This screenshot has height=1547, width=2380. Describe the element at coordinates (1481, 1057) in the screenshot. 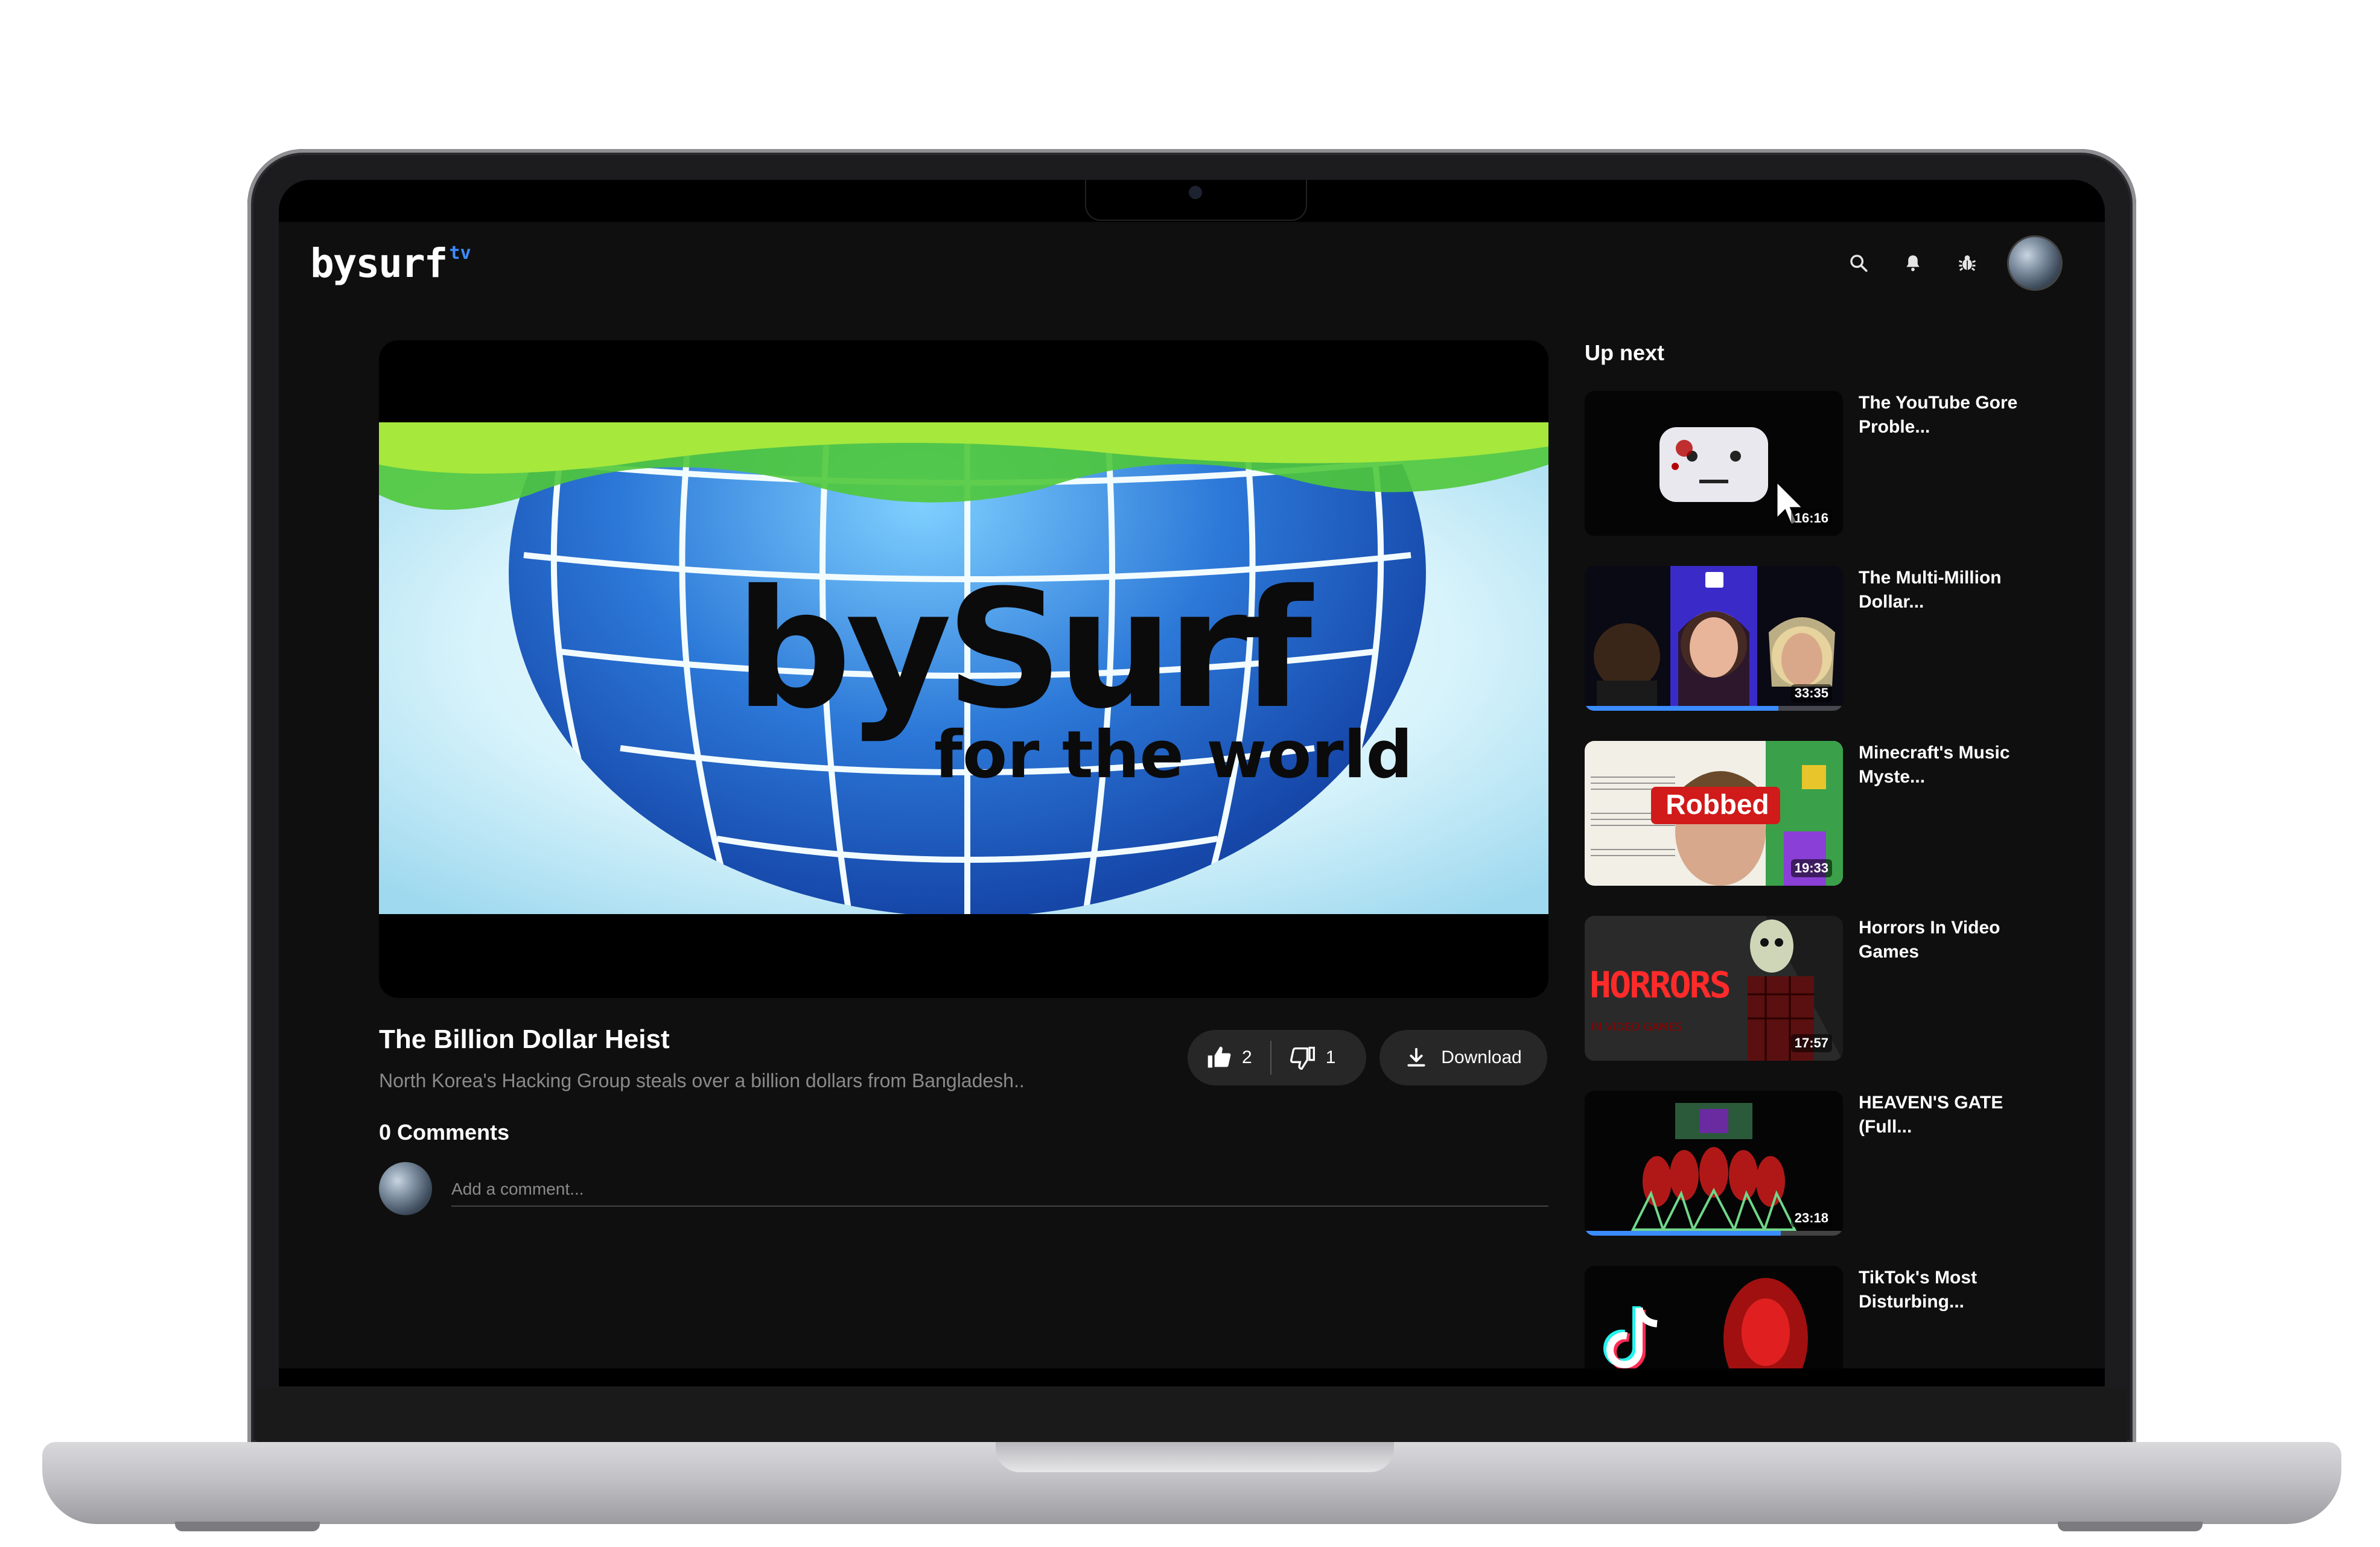

I see `download-label: Download` at that location.